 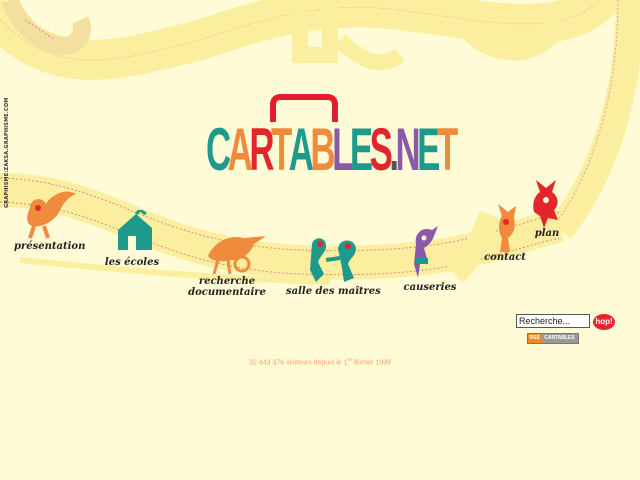 I want to click on nav-recherche-documentaire: recherche documentaire, so click(x=227, y=287).